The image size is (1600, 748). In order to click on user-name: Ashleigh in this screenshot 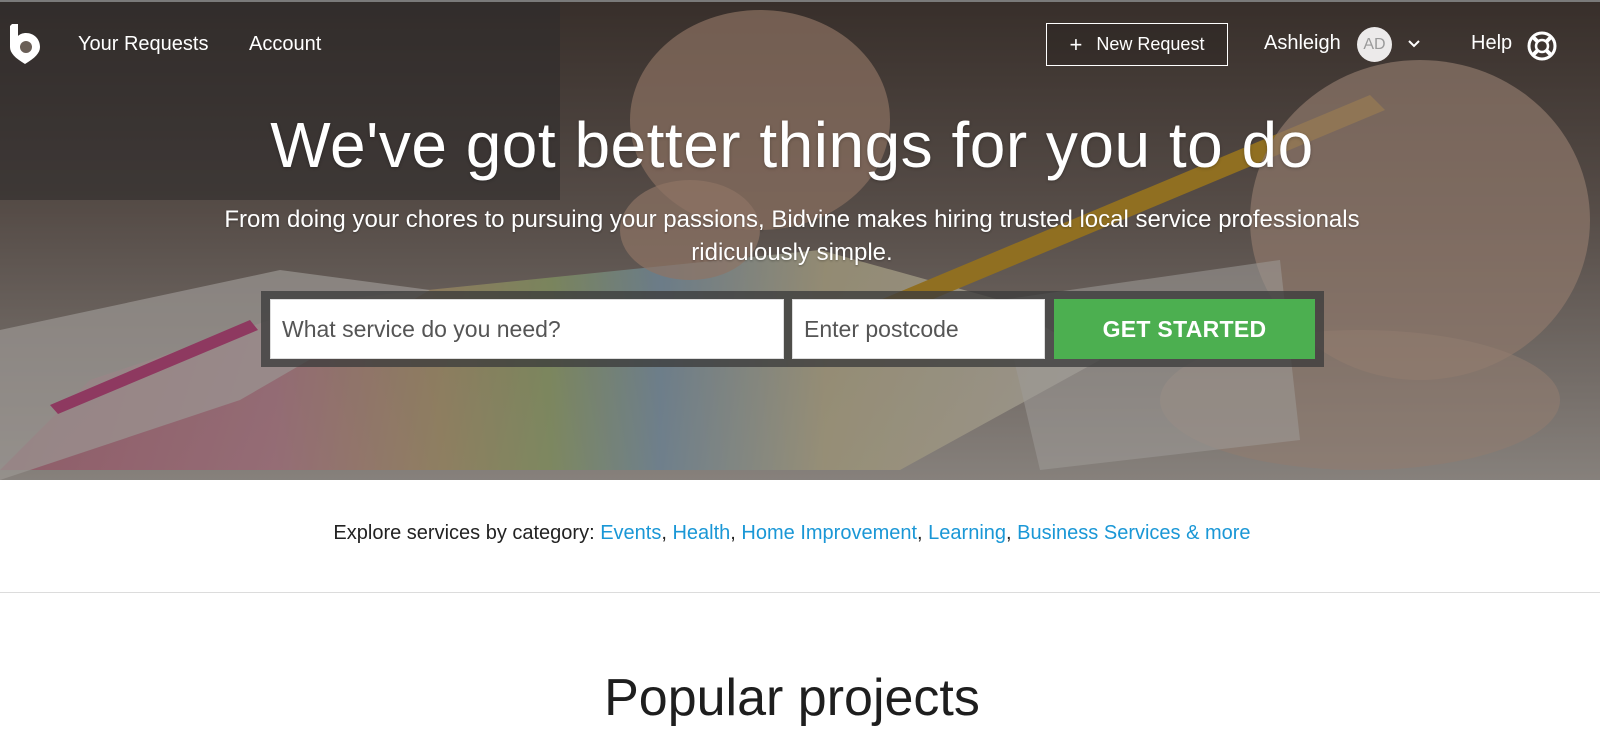, I will do `click(1302, 43)`.